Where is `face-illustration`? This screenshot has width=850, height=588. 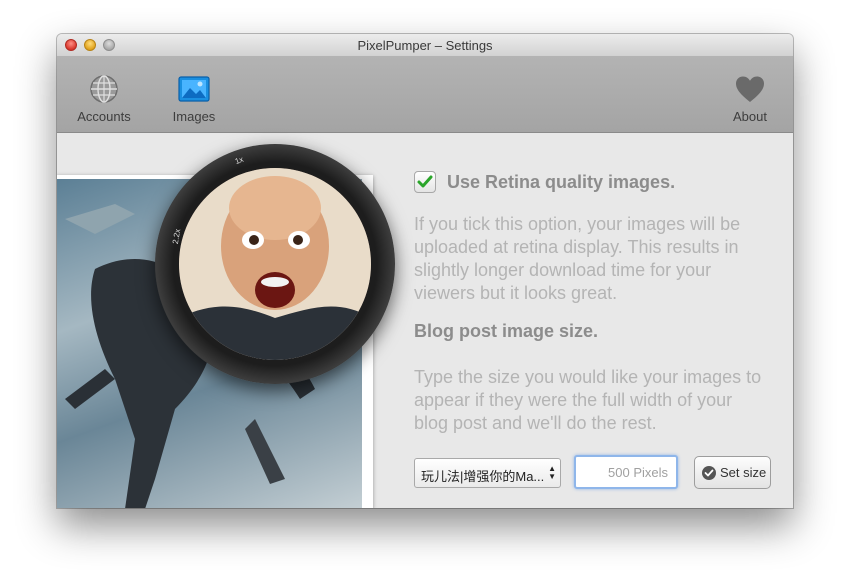
face-illustration is located at coordinates (275, 264).